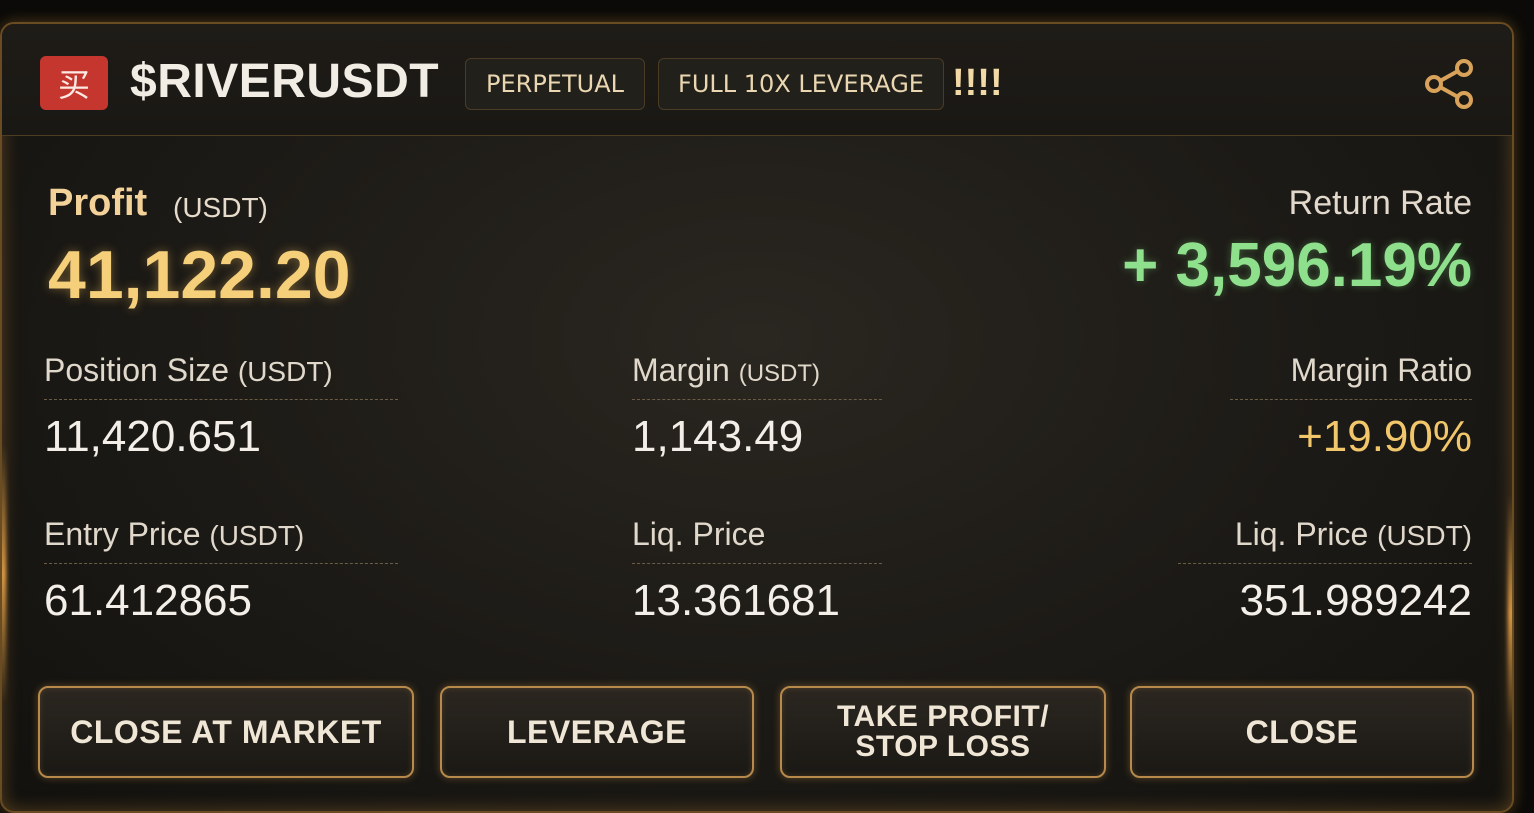 The width and height of the screenshot is (1534, 813). I want to click on margin-ratio-label: Margin Ratio, so click(1351, 376).